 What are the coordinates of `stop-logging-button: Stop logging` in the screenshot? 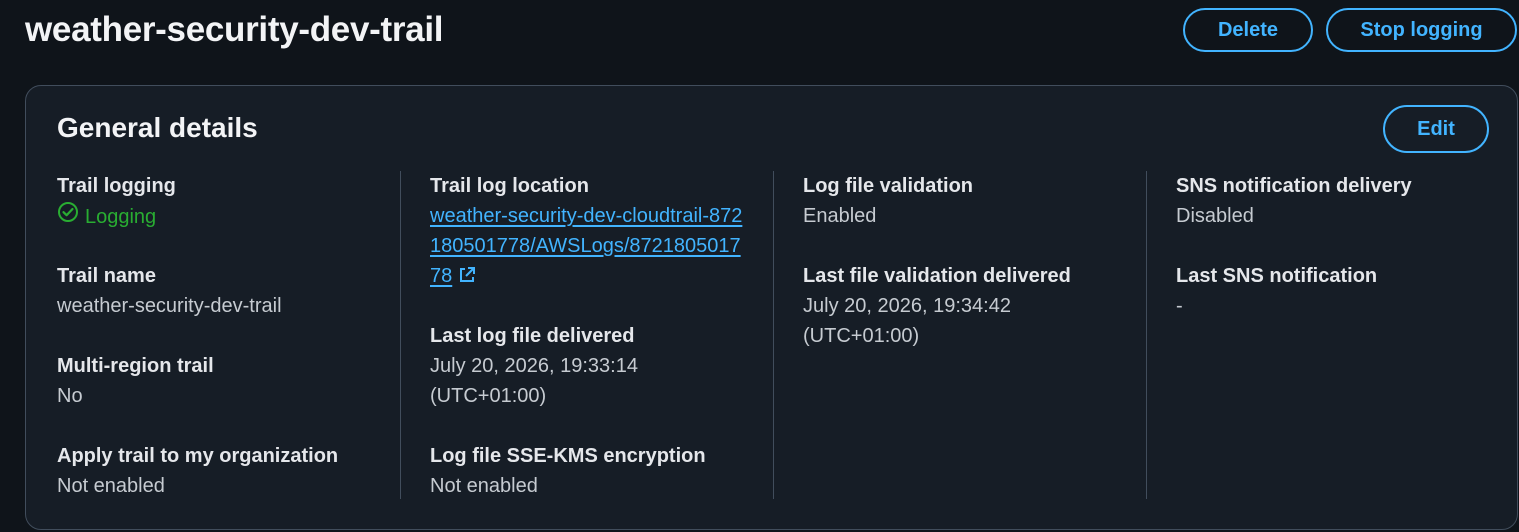 It's located at (1421, 30).